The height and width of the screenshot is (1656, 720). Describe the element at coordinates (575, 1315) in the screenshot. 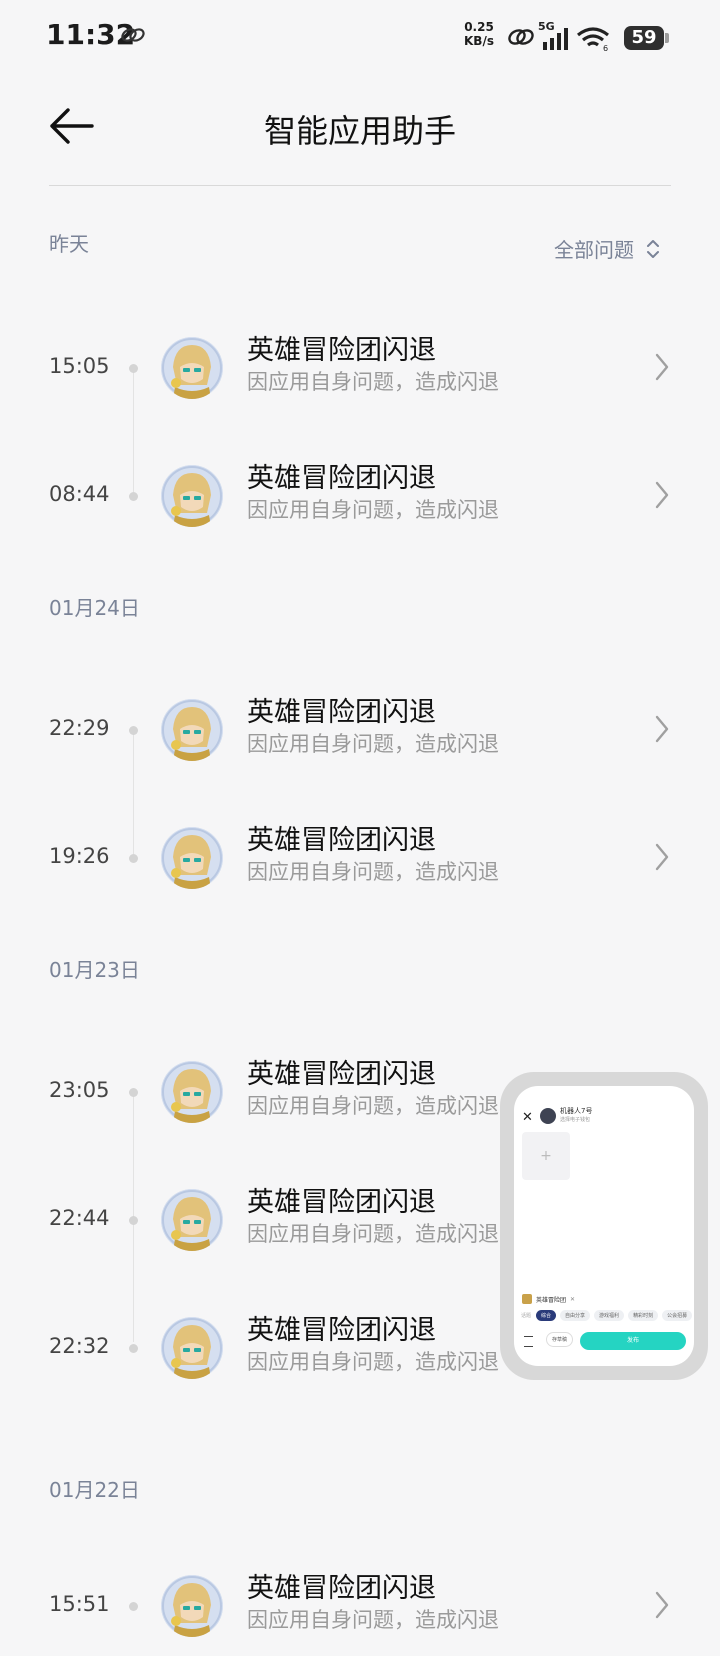

I see `tag-chip: 自由分享` at that location.